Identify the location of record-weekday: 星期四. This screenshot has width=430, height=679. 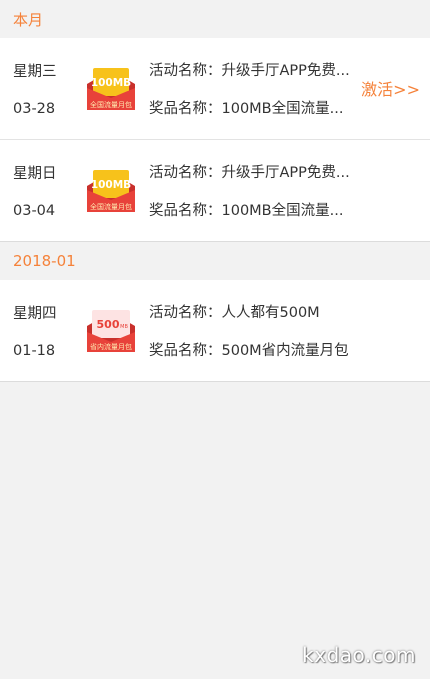
(35, 314).